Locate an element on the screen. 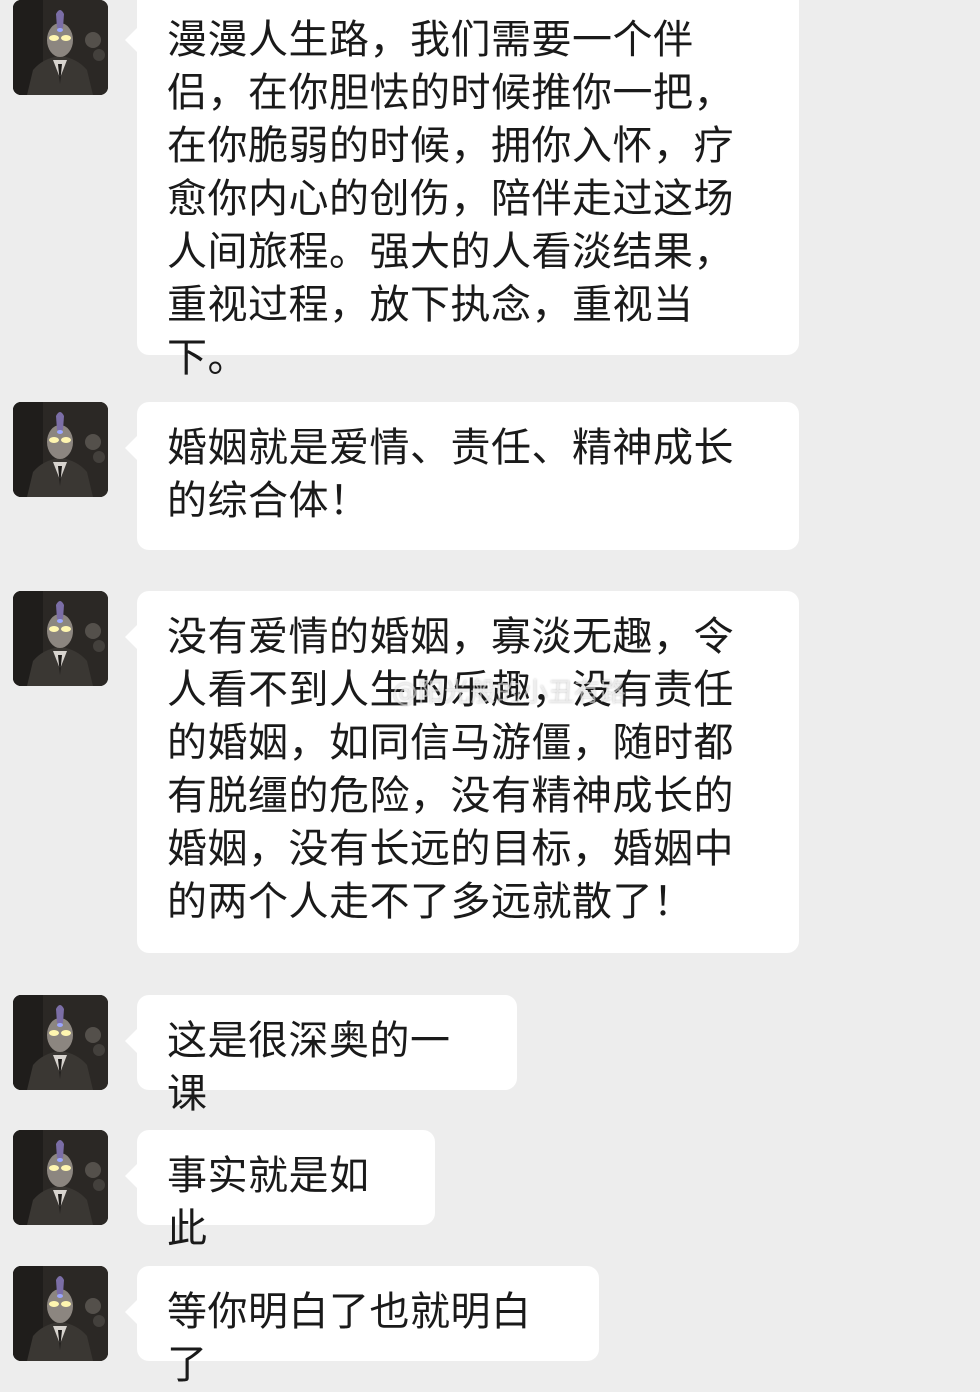 The width and height of the screenshot is (980, 1392). message-bubble: 婚姻就是爱情、责任、精神成长的综合体！ is located at coordinates (462, 476).